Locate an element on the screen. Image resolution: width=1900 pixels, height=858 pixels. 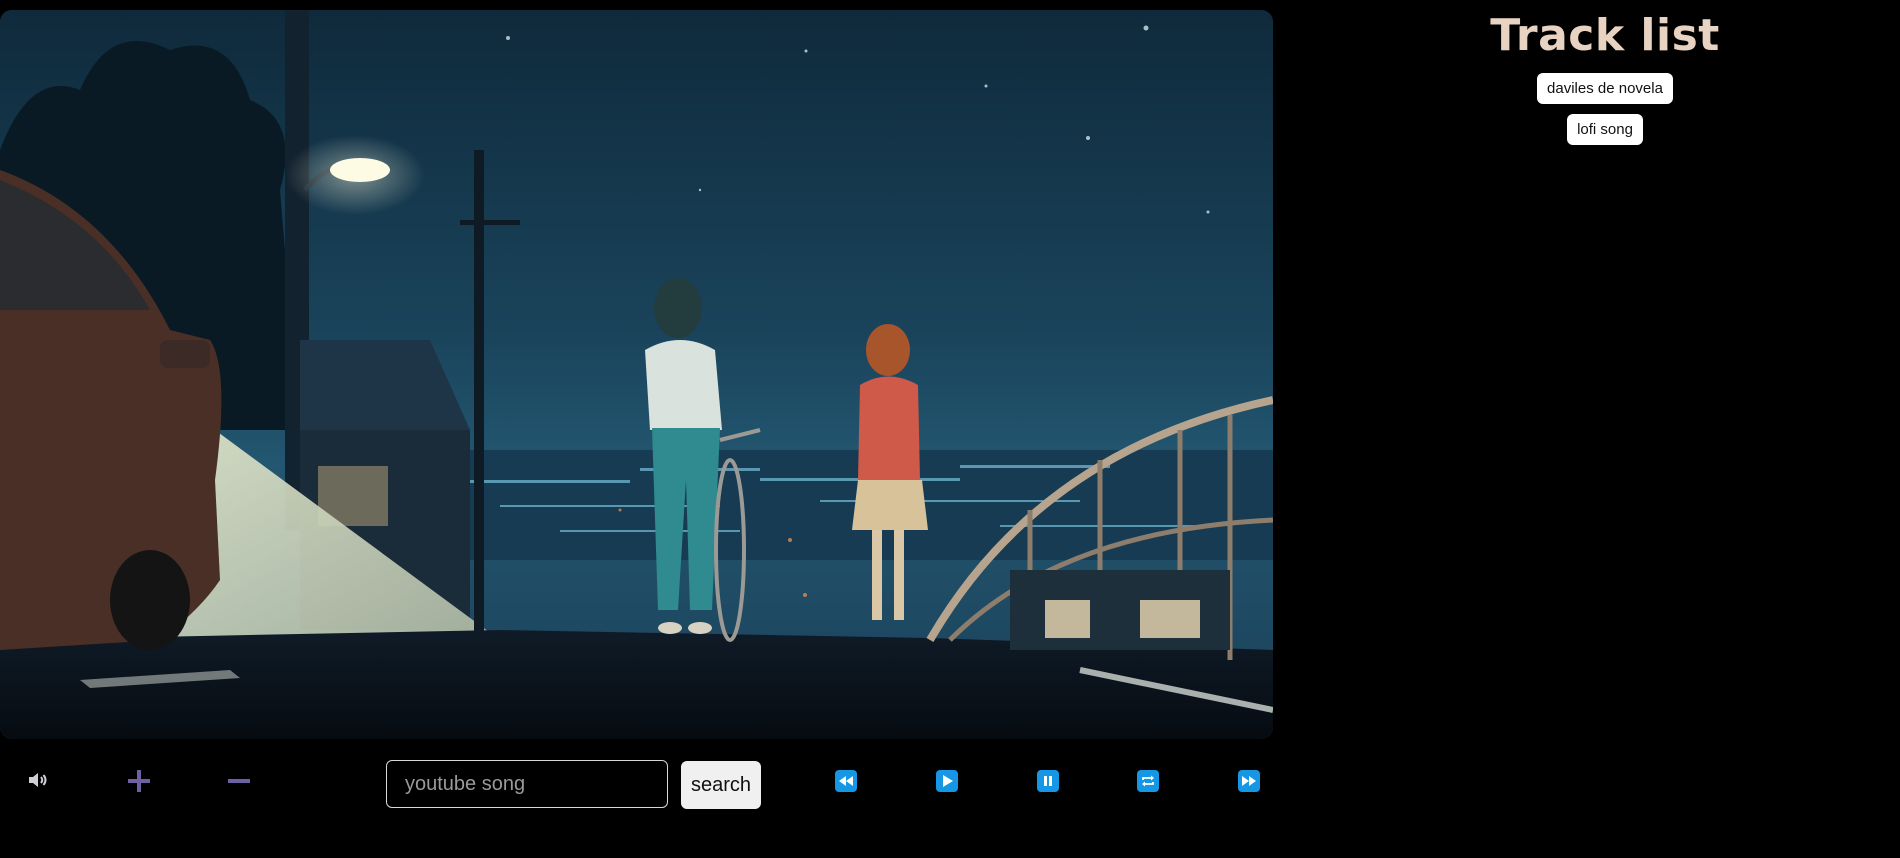
previous-button is located at coordinates (846, 781).